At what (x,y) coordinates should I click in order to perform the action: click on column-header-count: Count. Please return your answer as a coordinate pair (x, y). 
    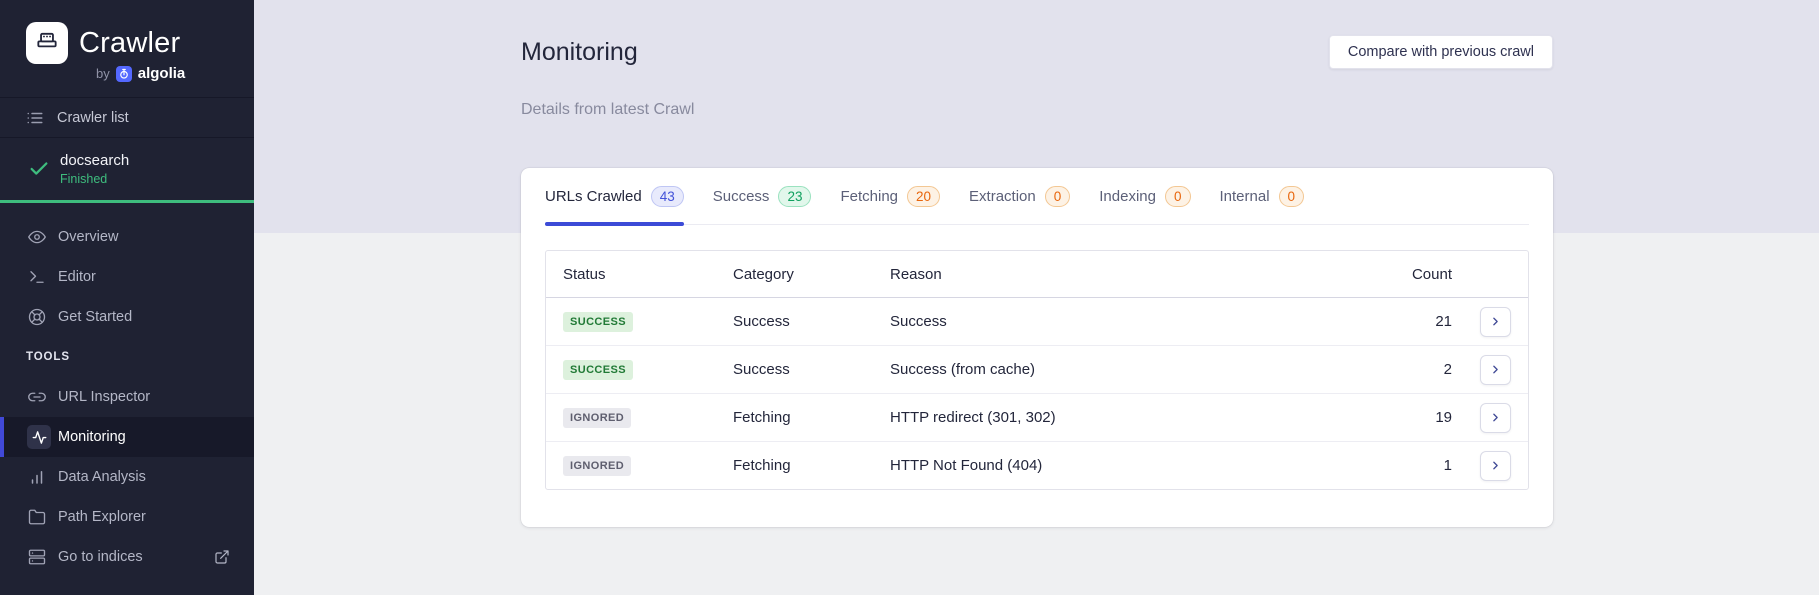
    Looking at the image, I should click on (1431, 274).